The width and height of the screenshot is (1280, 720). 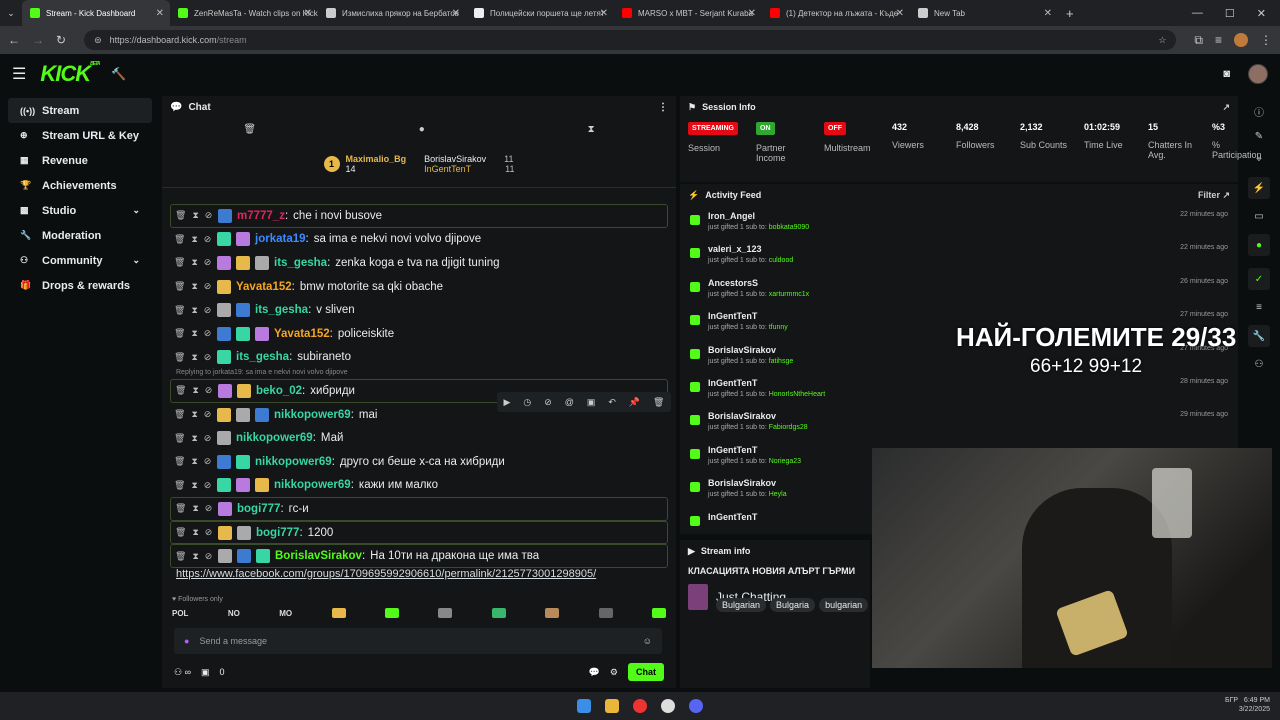 I want to click on undo-icon: ↶, so click(x=612, y=402).